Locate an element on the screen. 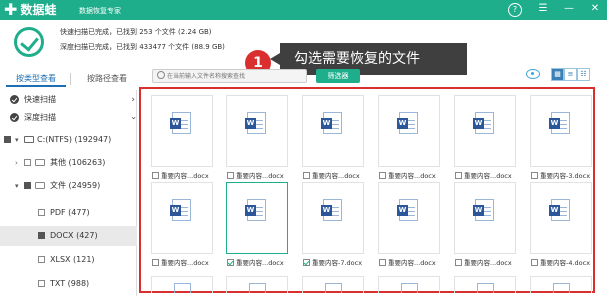  instruction-callout: 勾选需要恢复的文件 is located at coordinates (368, 59).